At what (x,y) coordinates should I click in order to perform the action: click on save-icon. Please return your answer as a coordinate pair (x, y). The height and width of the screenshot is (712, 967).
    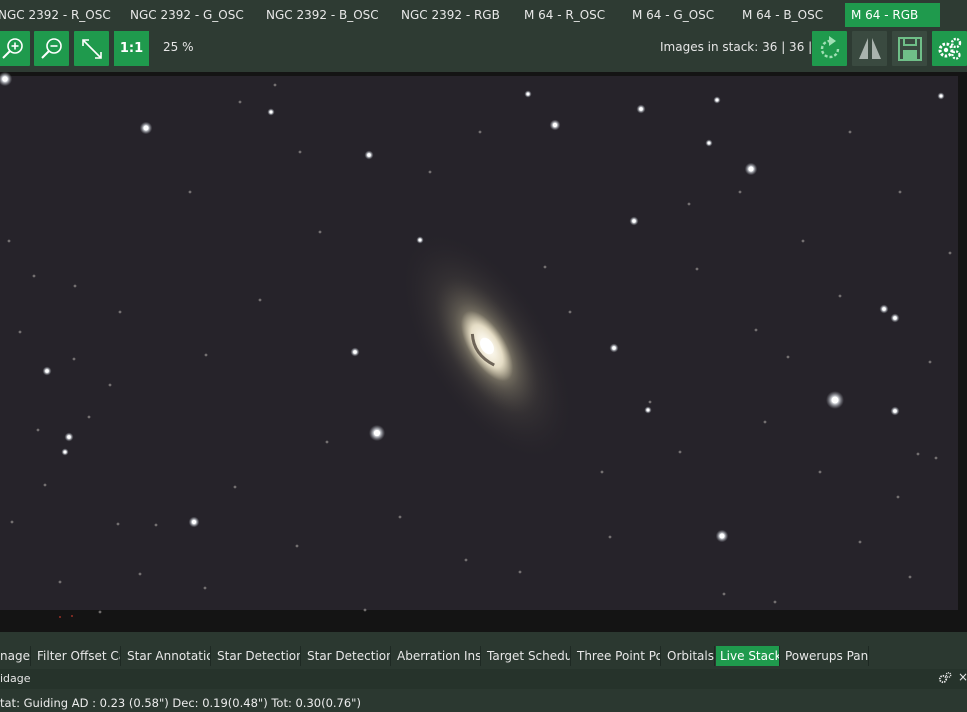
    Looking at the image, I should click on (909, 48).